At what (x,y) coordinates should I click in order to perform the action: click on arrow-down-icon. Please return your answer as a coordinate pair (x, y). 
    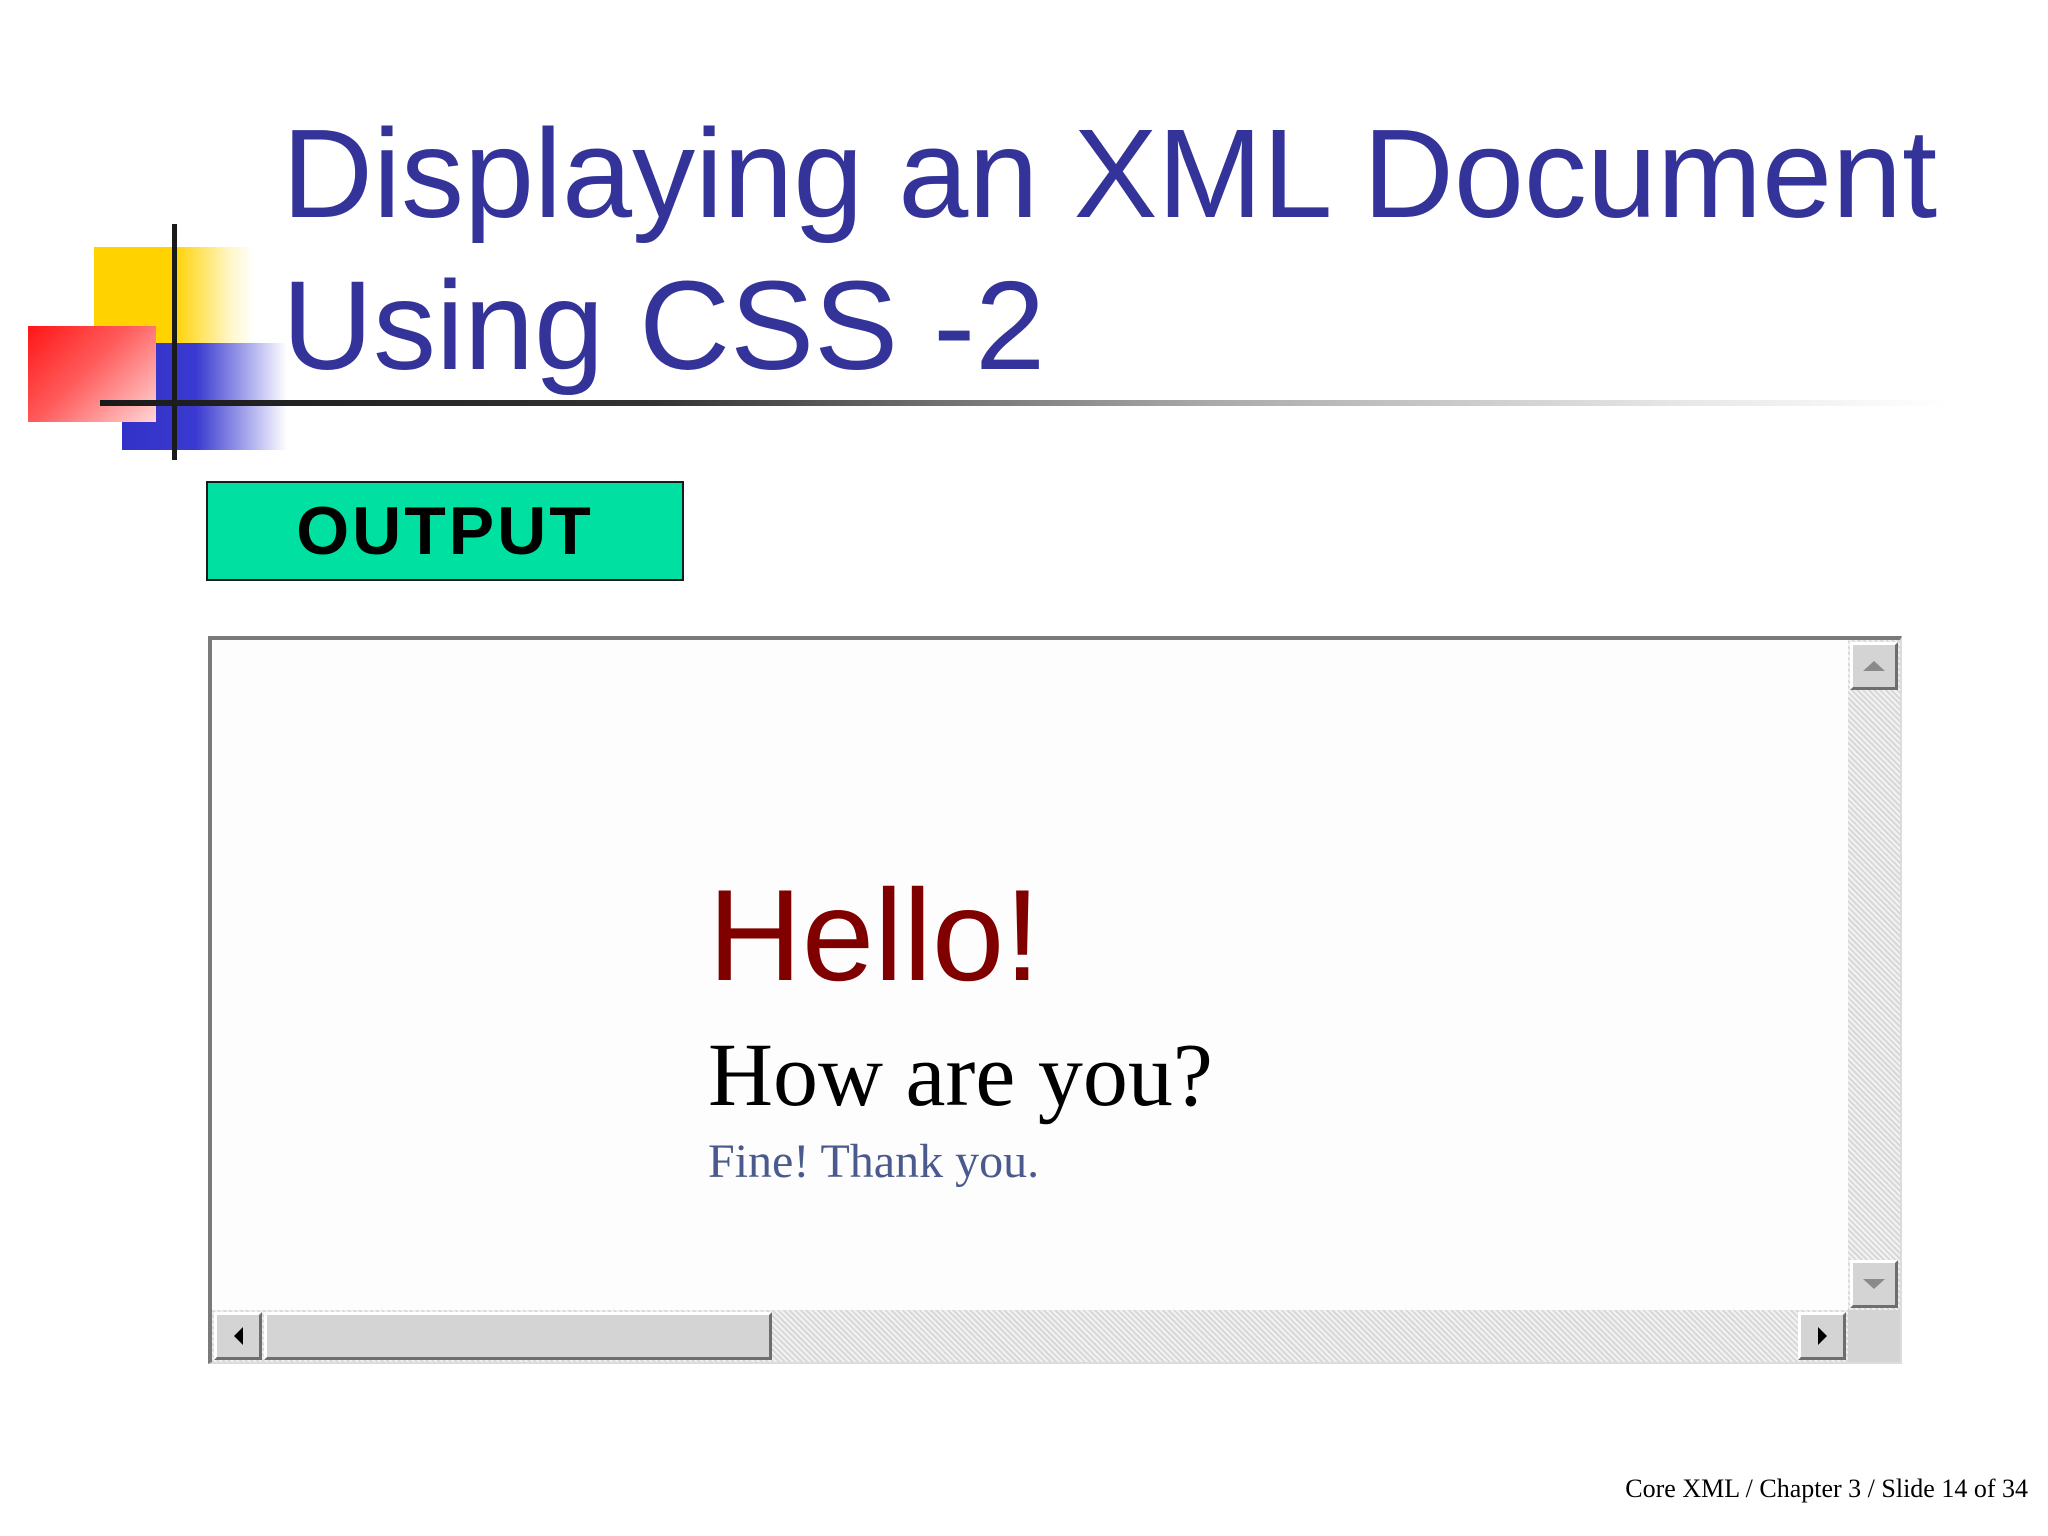
    Looking at the image, I should click on (1874, 1284).